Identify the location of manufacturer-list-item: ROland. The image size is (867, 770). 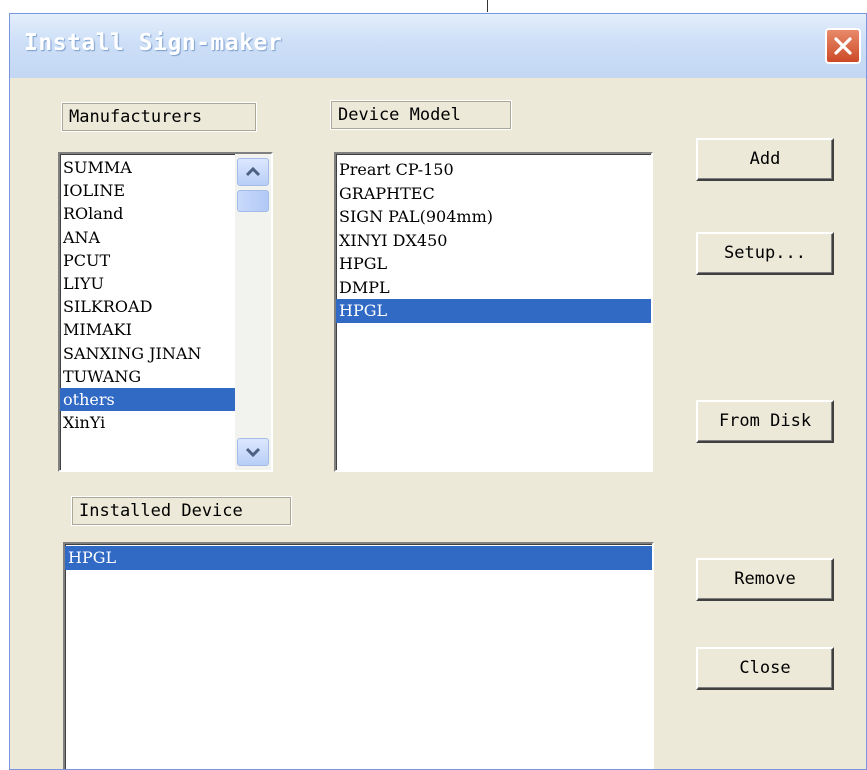
(148, 213).